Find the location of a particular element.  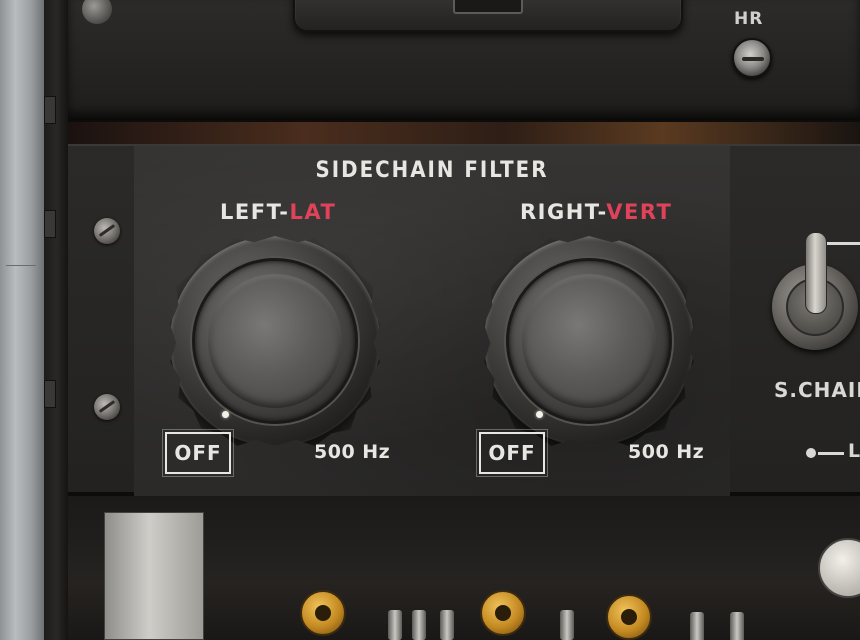

panel-title: SIDECHAIN FILTER is located at coordinates (432, 170).